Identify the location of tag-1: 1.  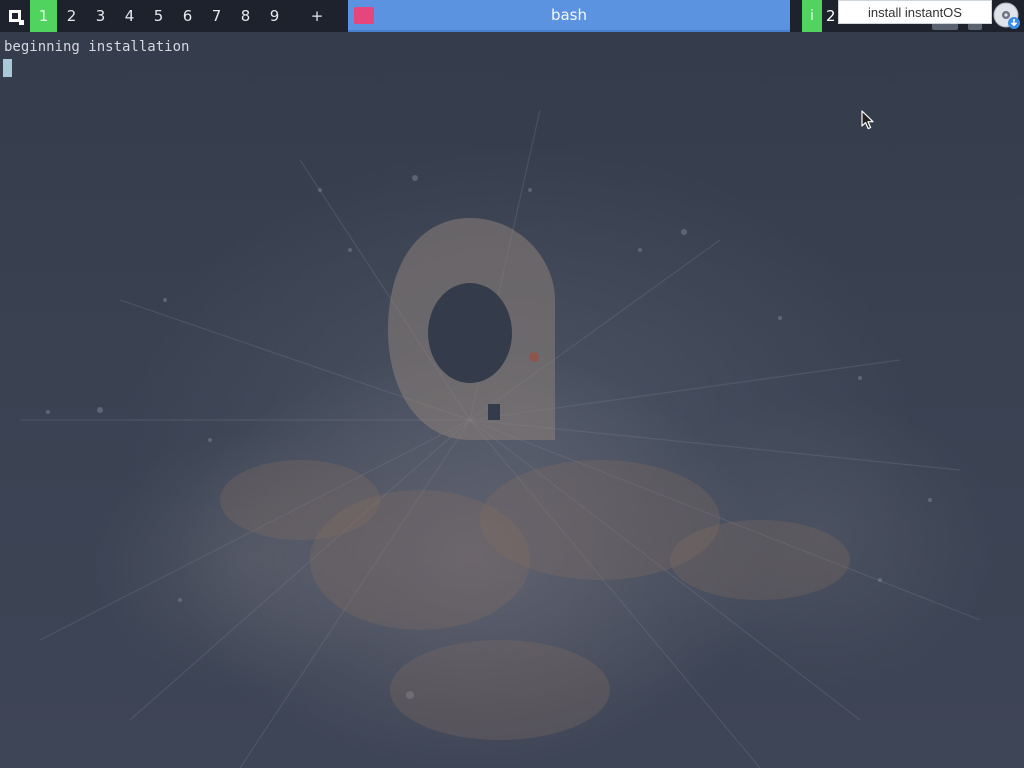
(43, 16).